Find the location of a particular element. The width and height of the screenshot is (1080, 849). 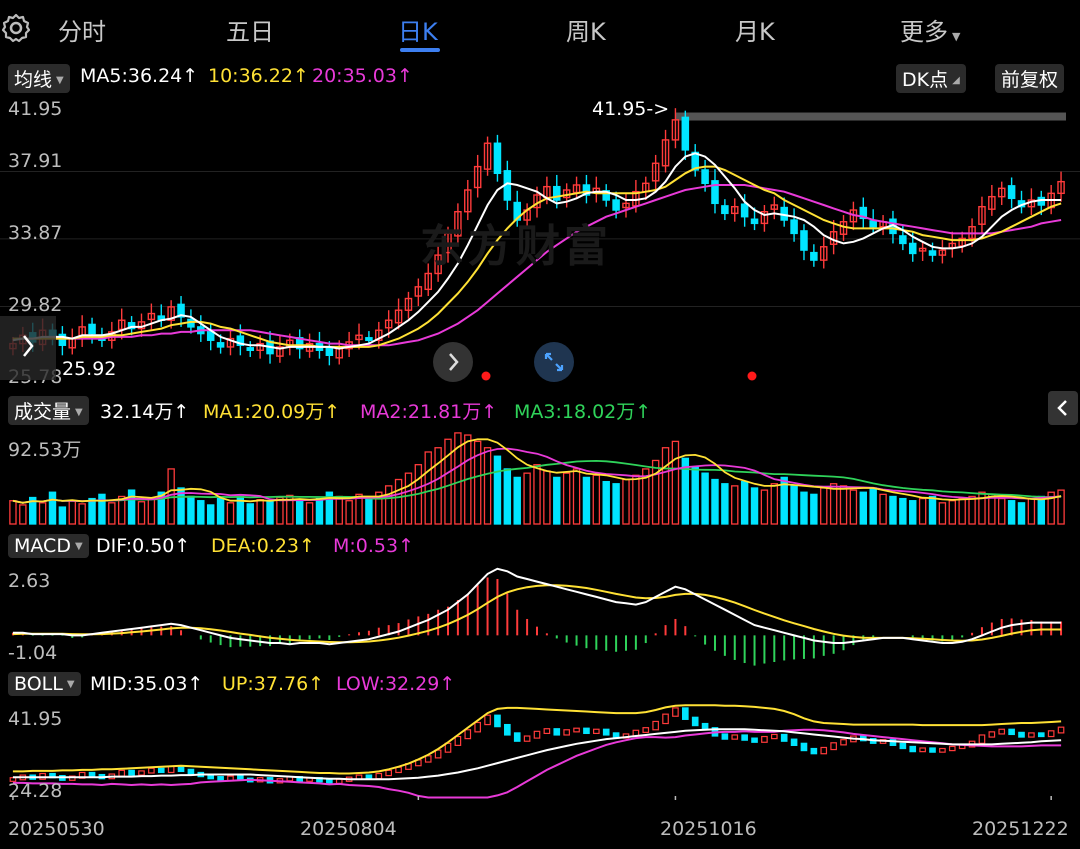

macd-axis-max: 2.63 is located at coordinates (29, 581).